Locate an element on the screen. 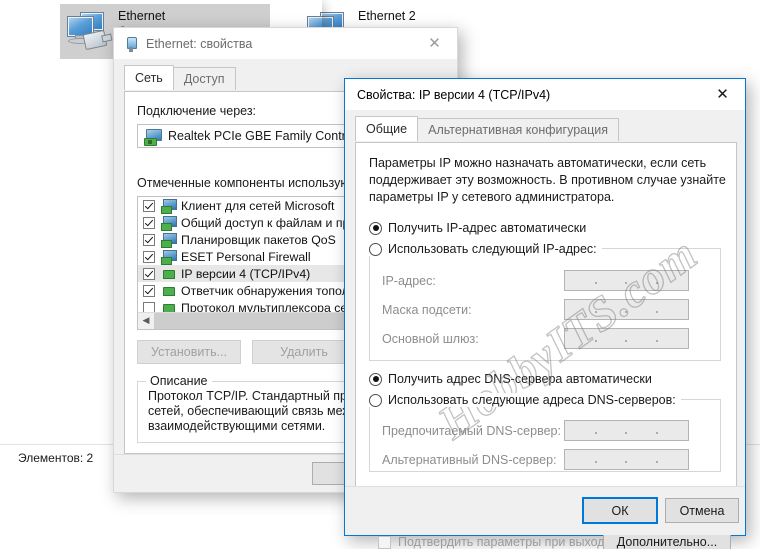 The height and width of the screenshot is (549, 760). remove-button-label: Удалить is located at coordinates (304, 352).